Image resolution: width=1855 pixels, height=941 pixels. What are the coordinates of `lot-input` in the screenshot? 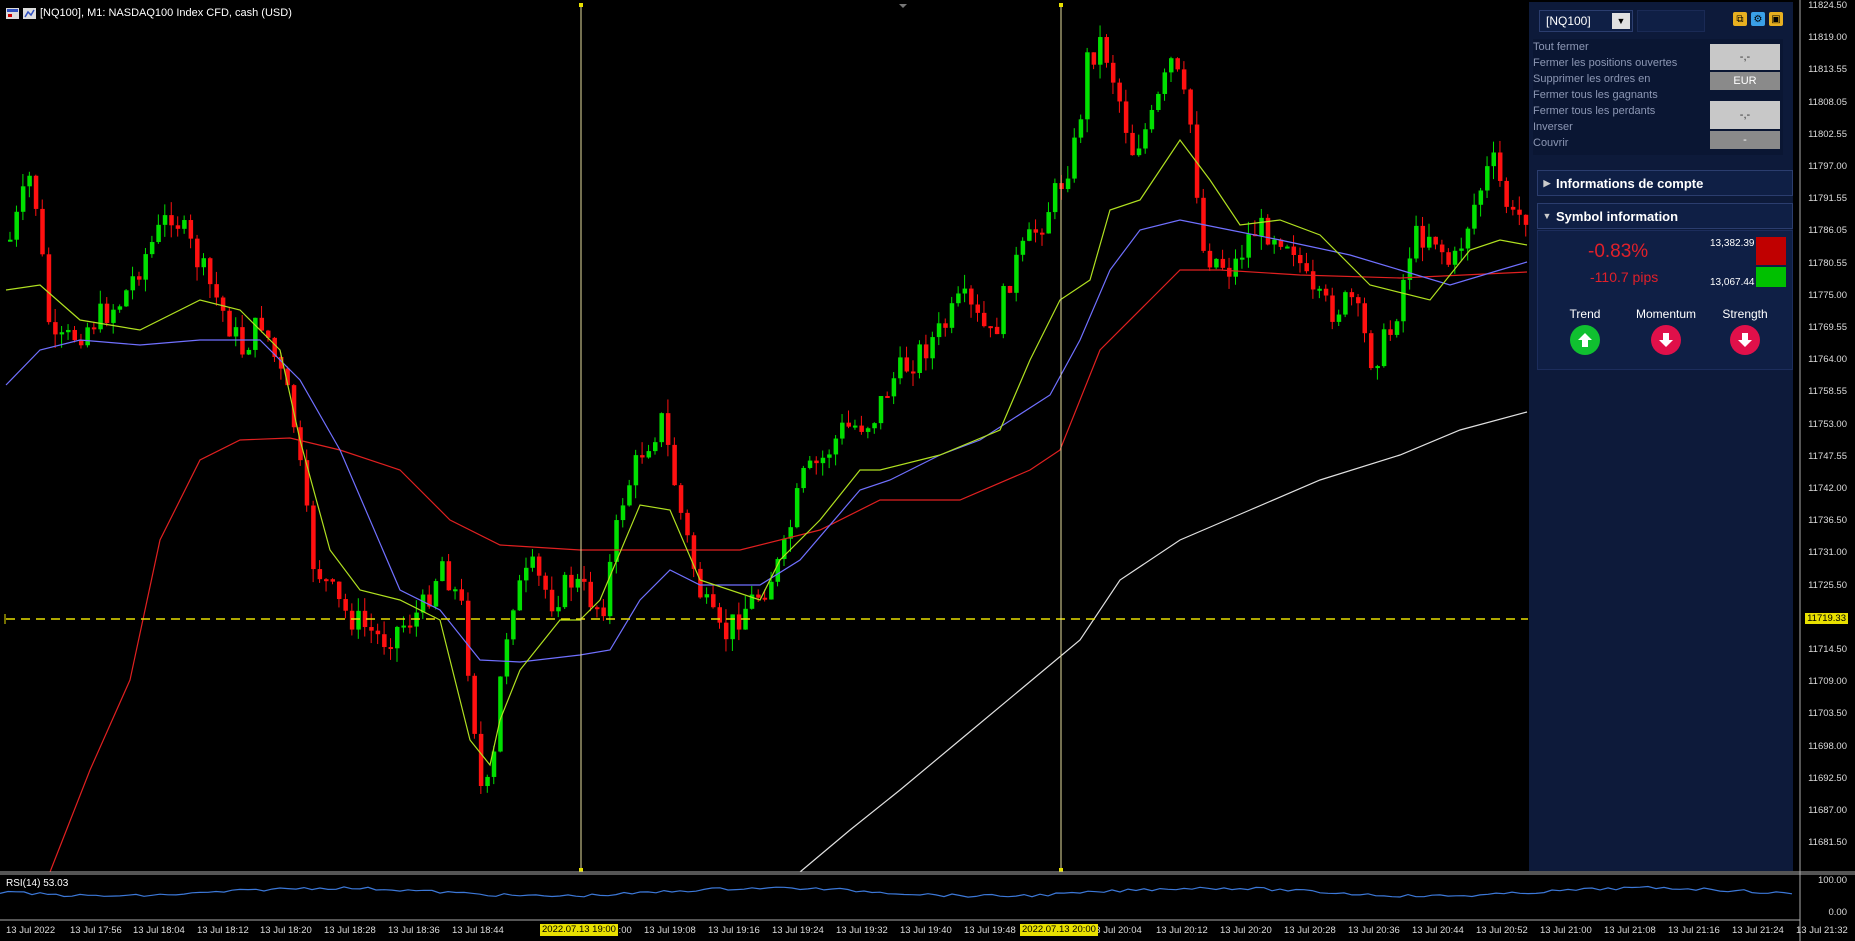 It's located at (1671, 21).